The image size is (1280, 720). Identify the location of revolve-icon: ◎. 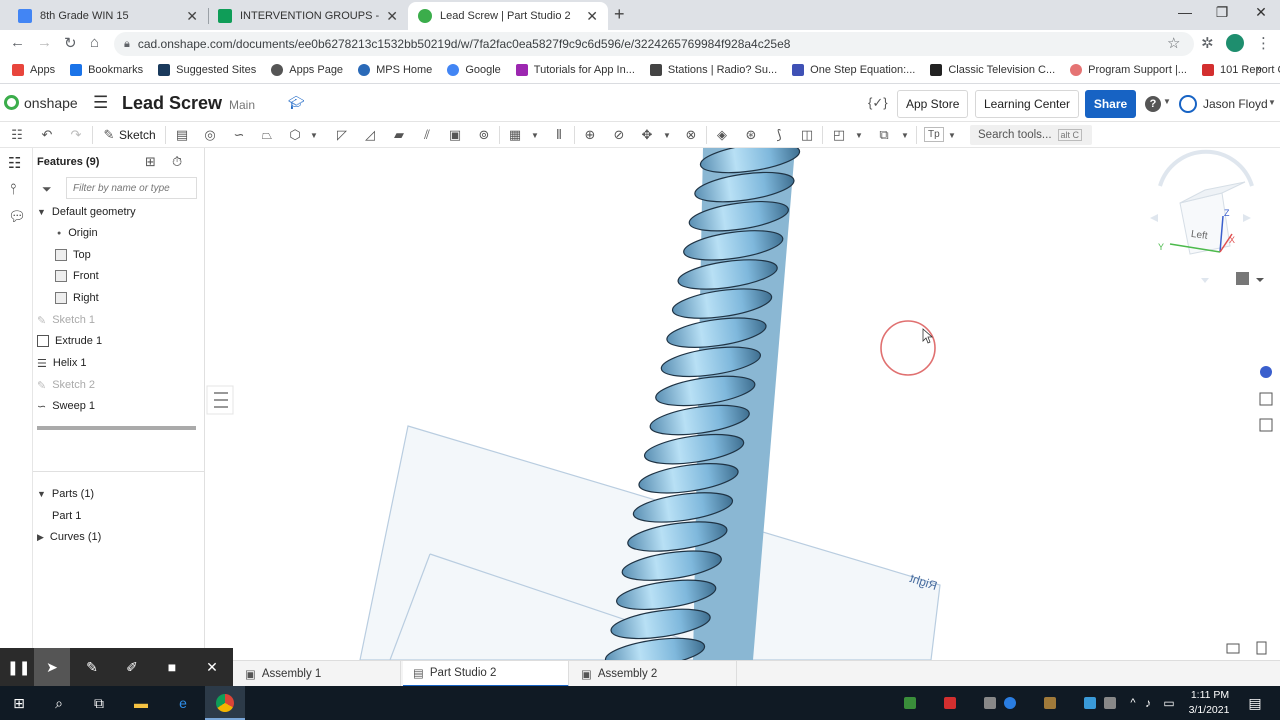
(210, 135).